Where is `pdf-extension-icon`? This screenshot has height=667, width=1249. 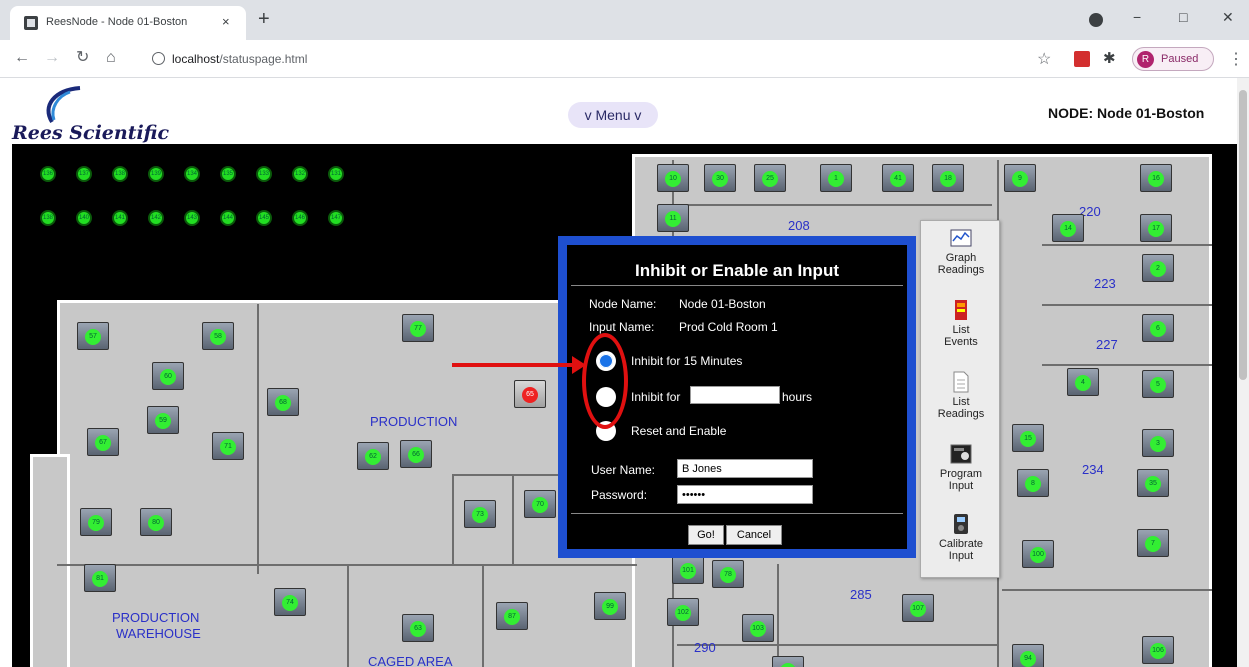
pdf-extension-icon is located at coordinates (1082, 59).